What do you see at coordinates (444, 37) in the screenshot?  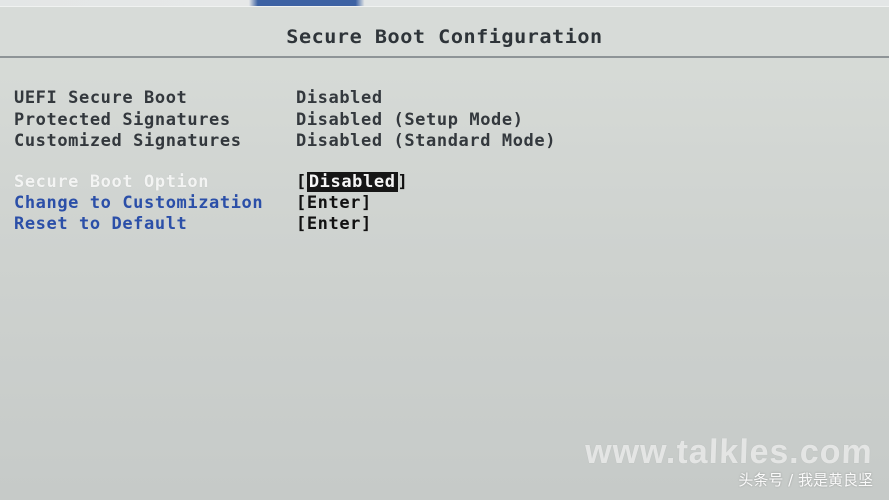 I see `page-title: Secure Boot Configuration` at bounding box center [444, 37].